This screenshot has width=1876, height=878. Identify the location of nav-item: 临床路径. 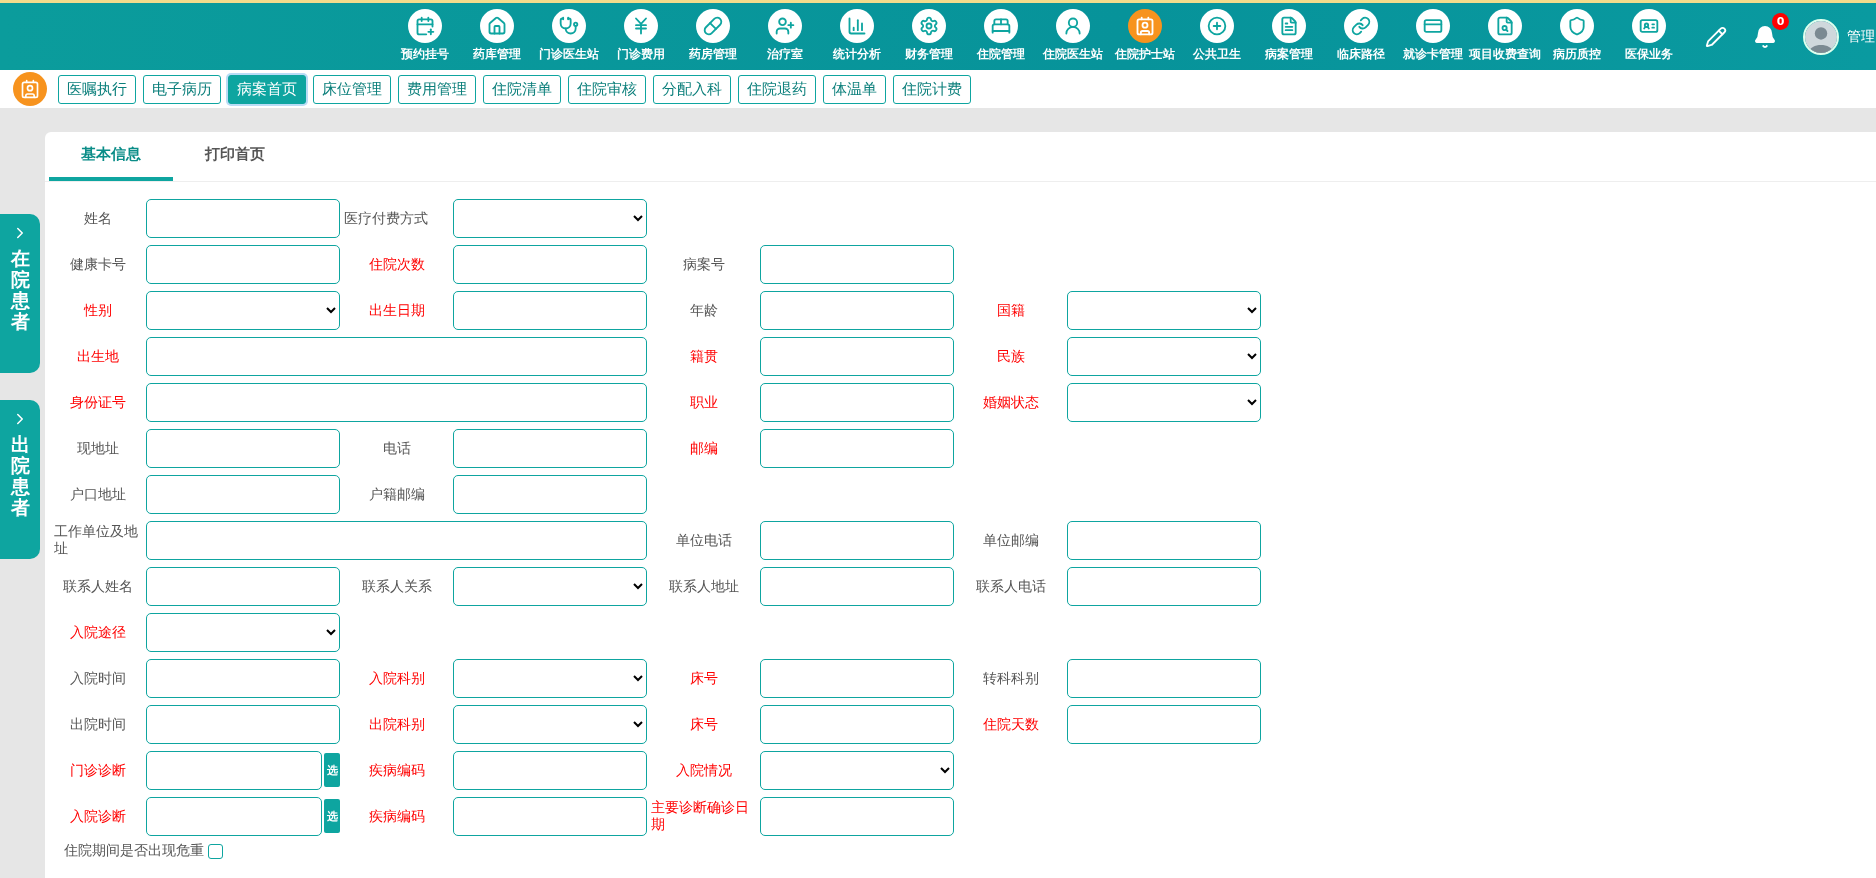
(1361, 36).